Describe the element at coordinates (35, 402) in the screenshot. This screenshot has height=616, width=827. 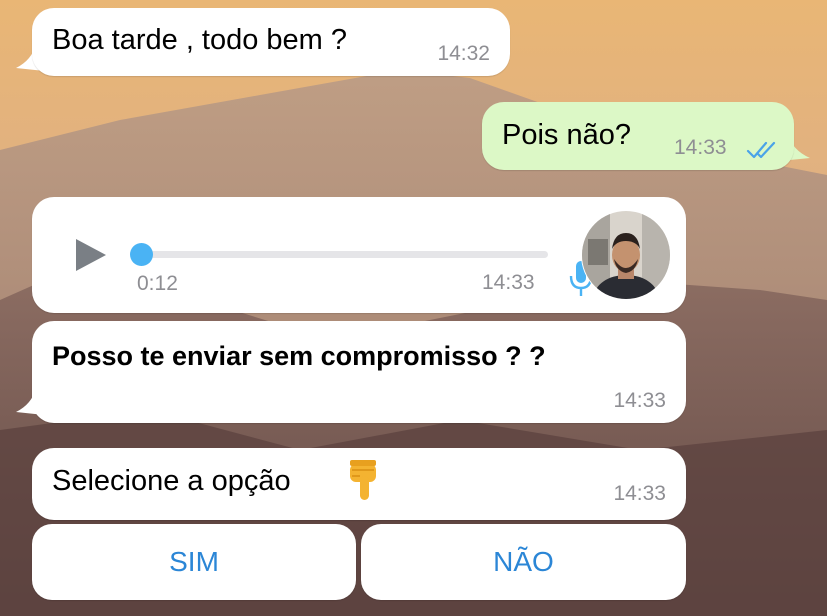
I see `bubble-tail` at that location.